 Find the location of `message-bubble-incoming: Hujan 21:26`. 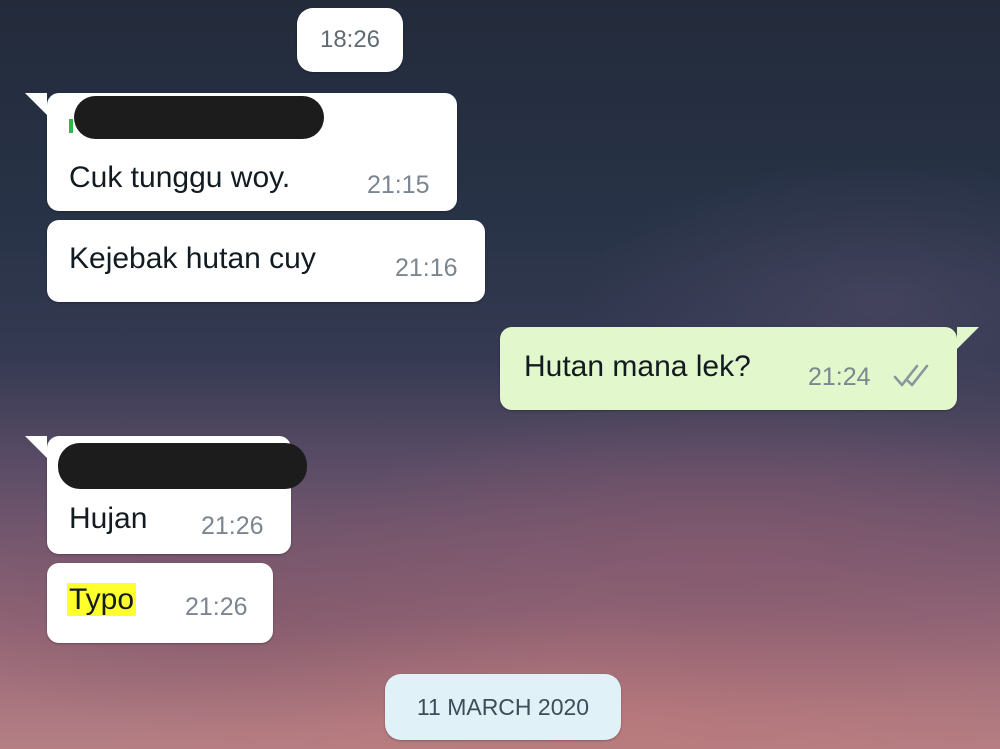

message-bubble-incoming: Hujan 21:26 is located at coordinates (166, 495).